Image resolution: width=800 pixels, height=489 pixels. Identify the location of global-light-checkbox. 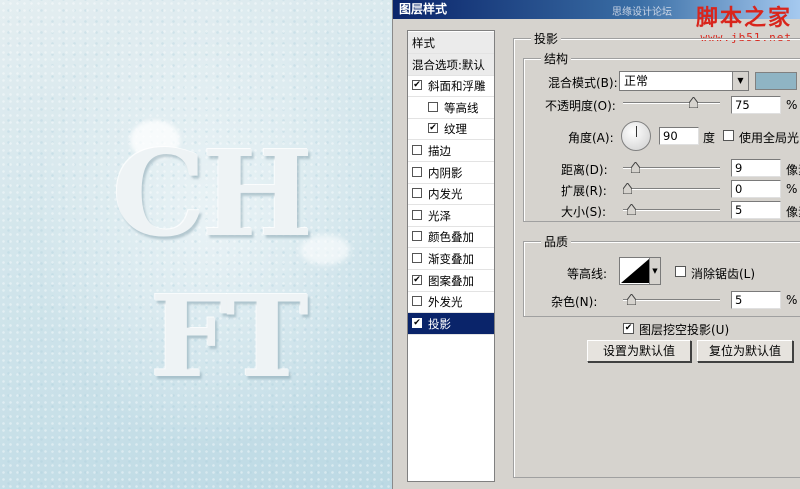
(728, 135).